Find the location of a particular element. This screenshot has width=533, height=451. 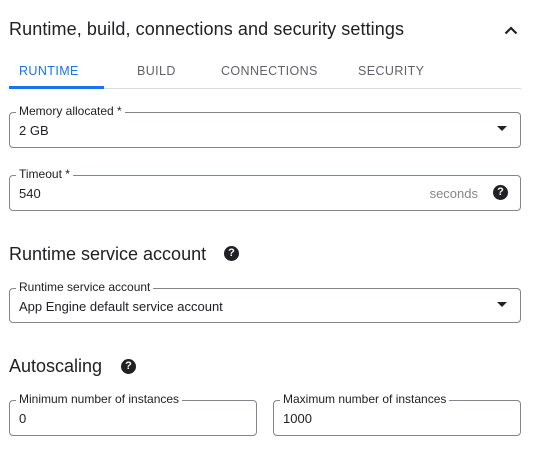

tab-runtime: RUNTIME is located at coordinates (49, 73).